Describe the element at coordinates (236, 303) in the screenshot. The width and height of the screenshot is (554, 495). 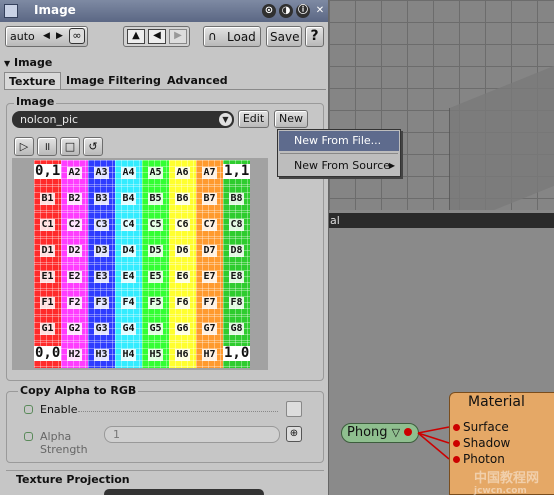
I see `grid-cell-label: F8` at that location.